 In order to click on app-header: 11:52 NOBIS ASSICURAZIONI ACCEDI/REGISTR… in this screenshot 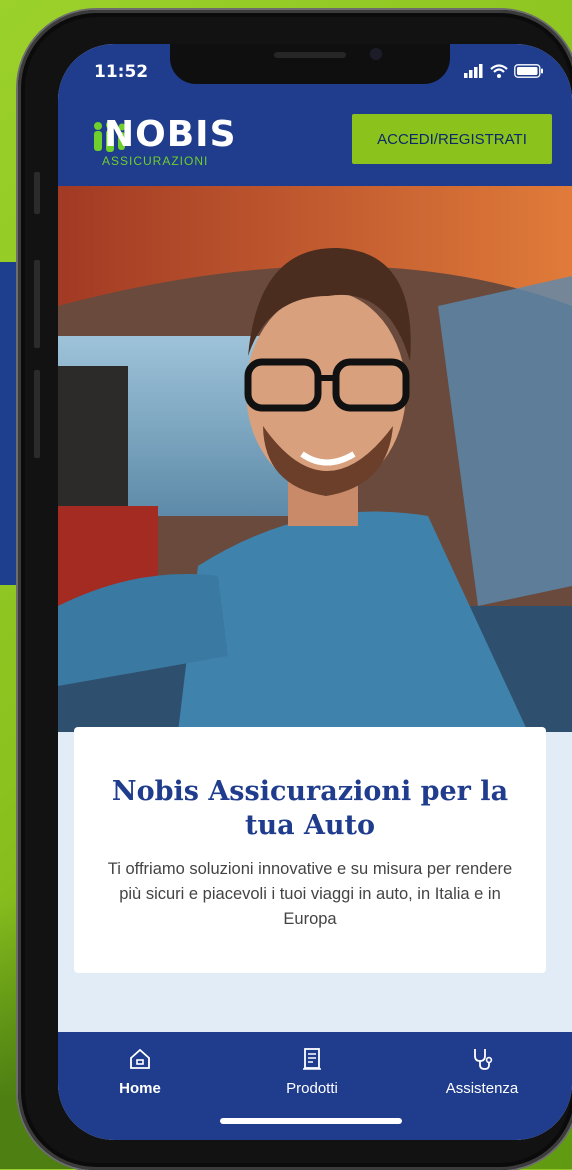, I will do `click(315, 115)`.